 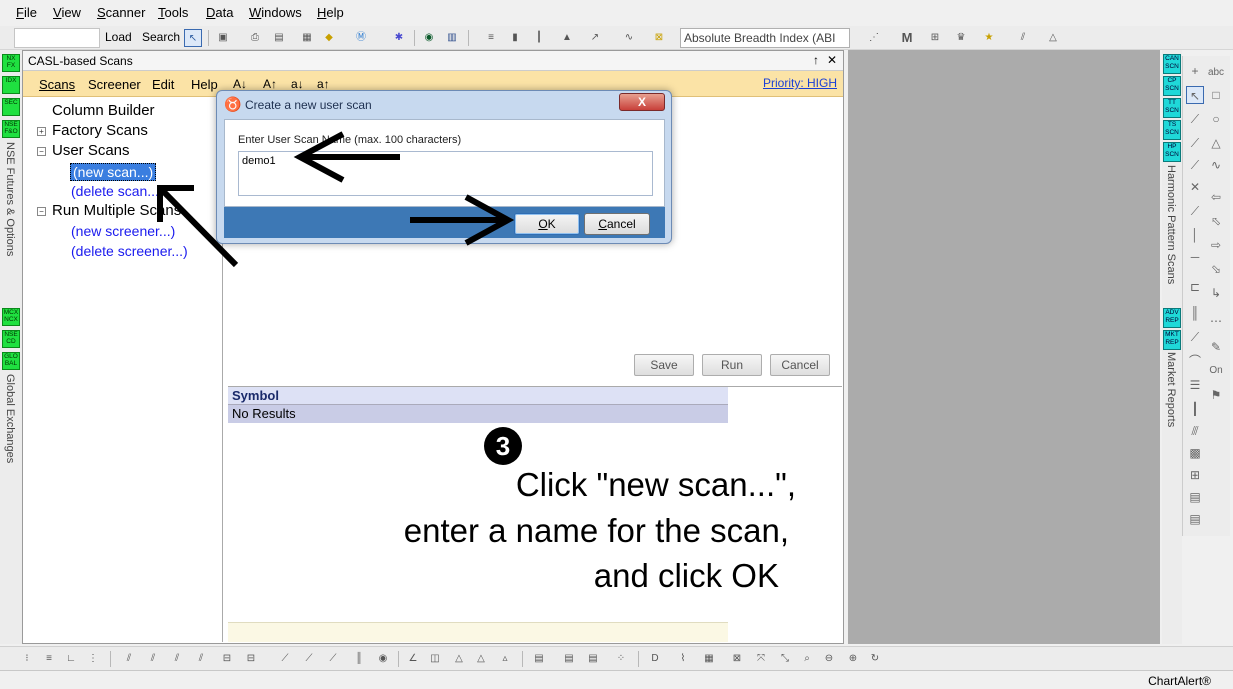 What do you see at coordinates (709, 659) in the screenshot?
I see `bt-grid-icon: ▦` at bounding box center [709, 659].